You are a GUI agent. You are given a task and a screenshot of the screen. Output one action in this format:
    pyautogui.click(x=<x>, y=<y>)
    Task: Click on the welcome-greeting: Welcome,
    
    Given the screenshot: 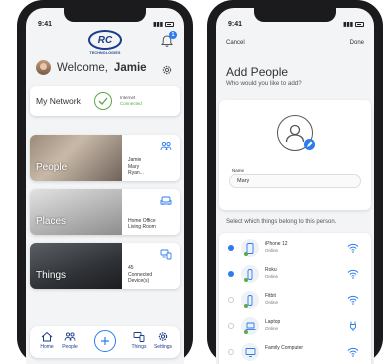 What is the action you would take?
    pyautogui.click(x=82, y=67)
    